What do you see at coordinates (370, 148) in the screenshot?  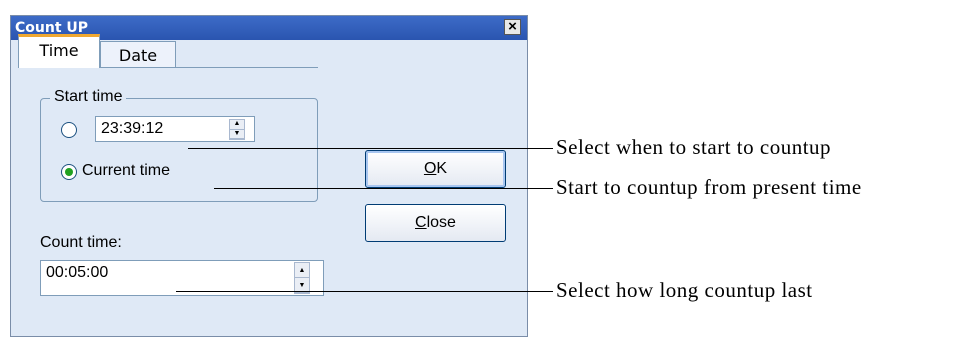 I see `callout-line-start-time` at bounding box center [370, 148].